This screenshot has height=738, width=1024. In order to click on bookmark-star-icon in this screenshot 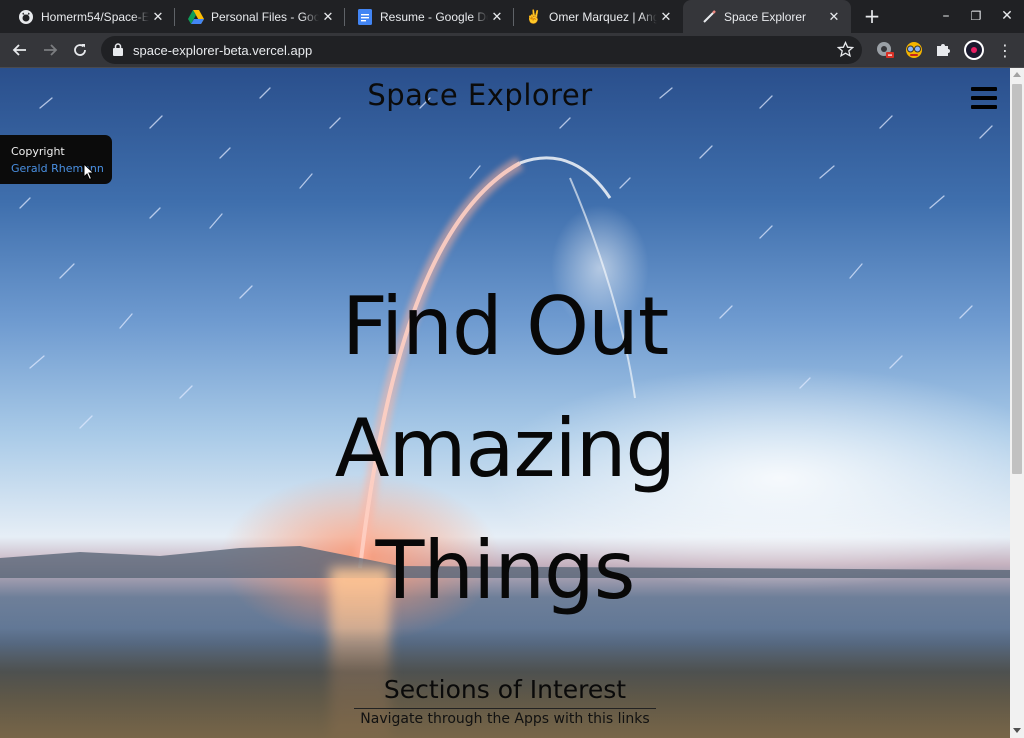, I will do `click(845, 49)`.